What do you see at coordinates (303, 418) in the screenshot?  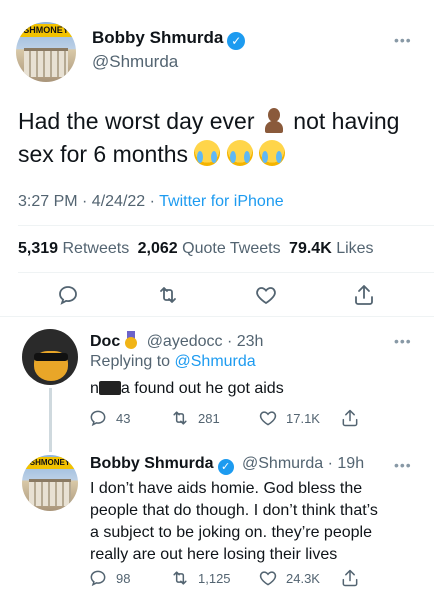 I see `like-count: 17.1K` at bounding box center [303, 418].